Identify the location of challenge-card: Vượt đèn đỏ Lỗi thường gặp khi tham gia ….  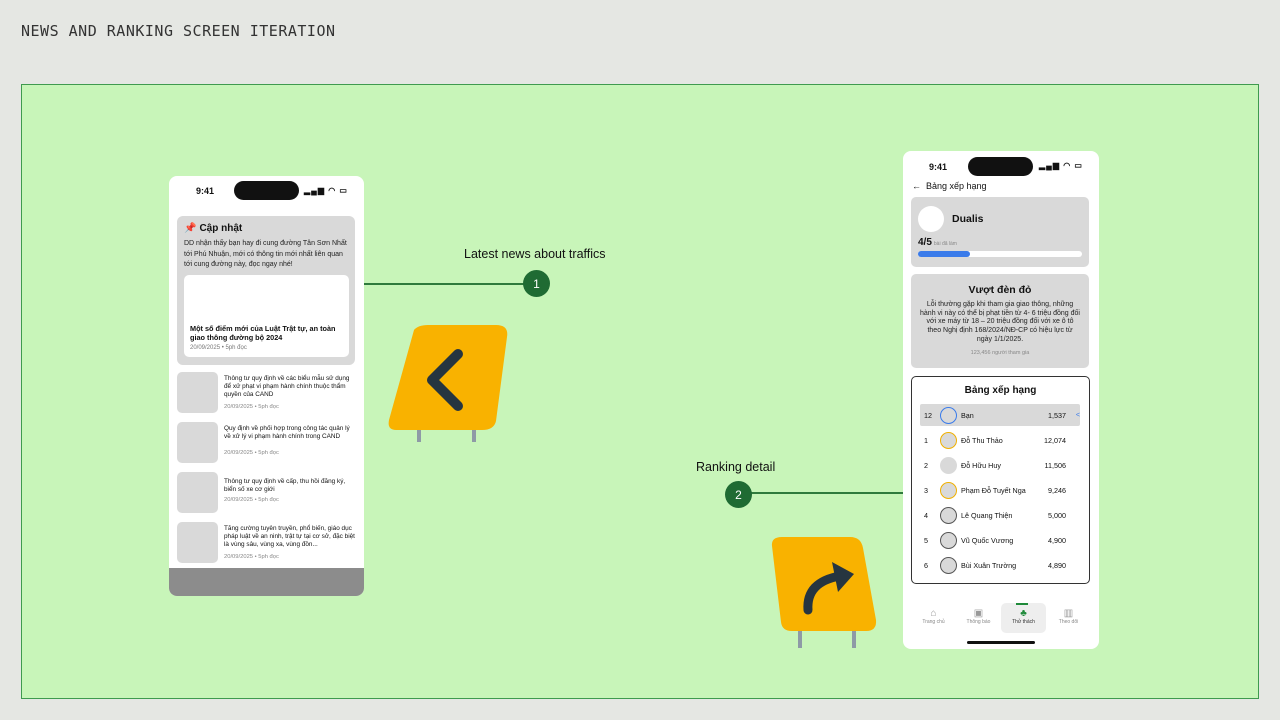
(1000, 321).